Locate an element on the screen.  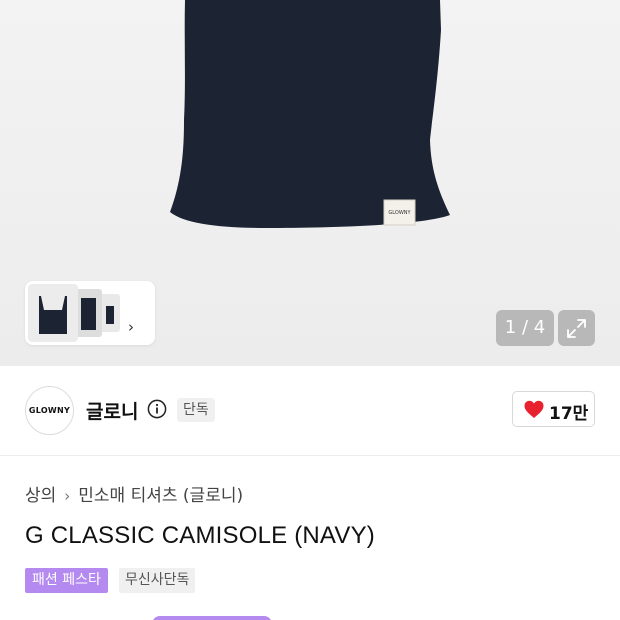
exclusive-badge: 단독 is located at coordinates (196, 410).